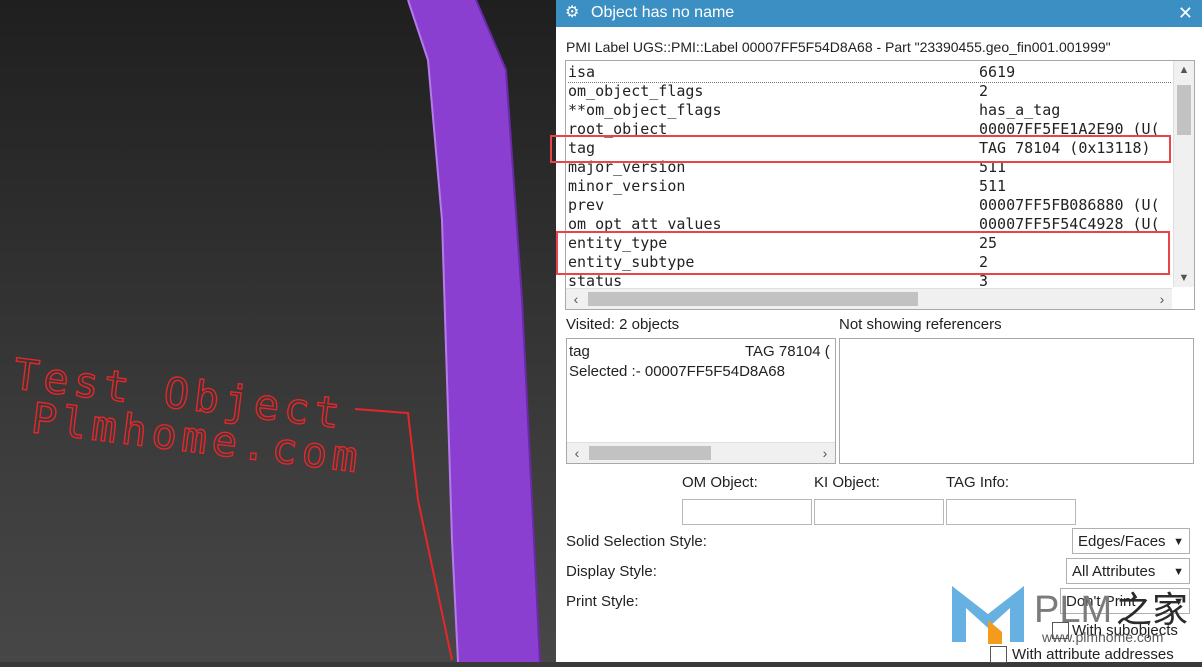 This screenshot has height=667, width=1202. Describe the element at coordinates (636, 541) in the screenshot. I see `solid-selection-style-label: Solid Selection Style:` at that location.